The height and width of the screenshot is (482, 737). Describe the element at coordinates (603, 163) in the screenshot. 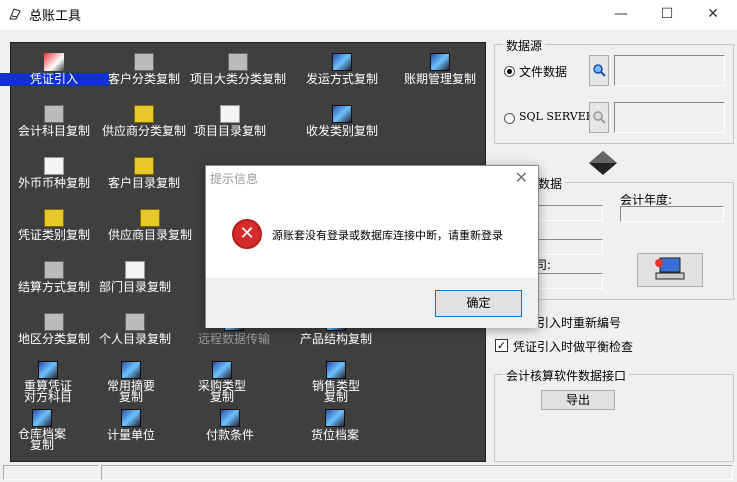

I see `arrow-down-icon` at that location.